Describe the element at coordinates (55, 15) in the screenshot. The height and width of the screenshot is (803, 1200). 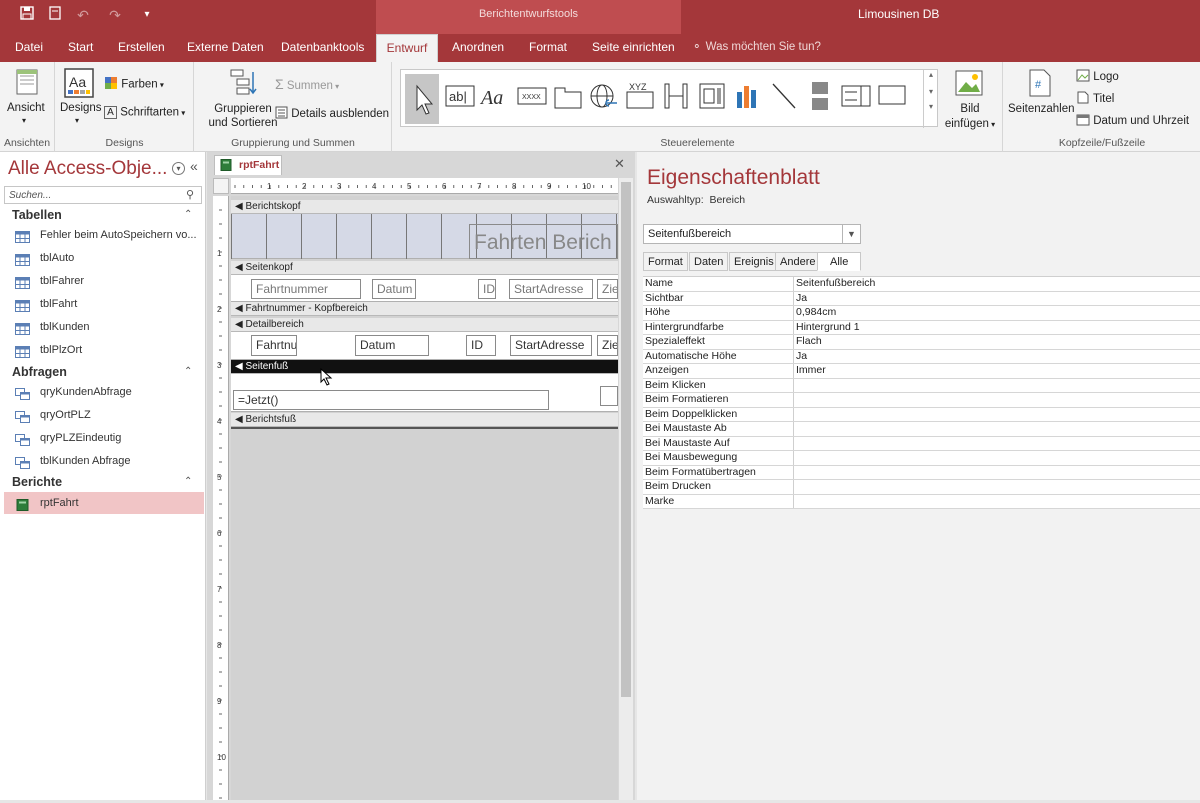
I see `form-view-icon` at that location.